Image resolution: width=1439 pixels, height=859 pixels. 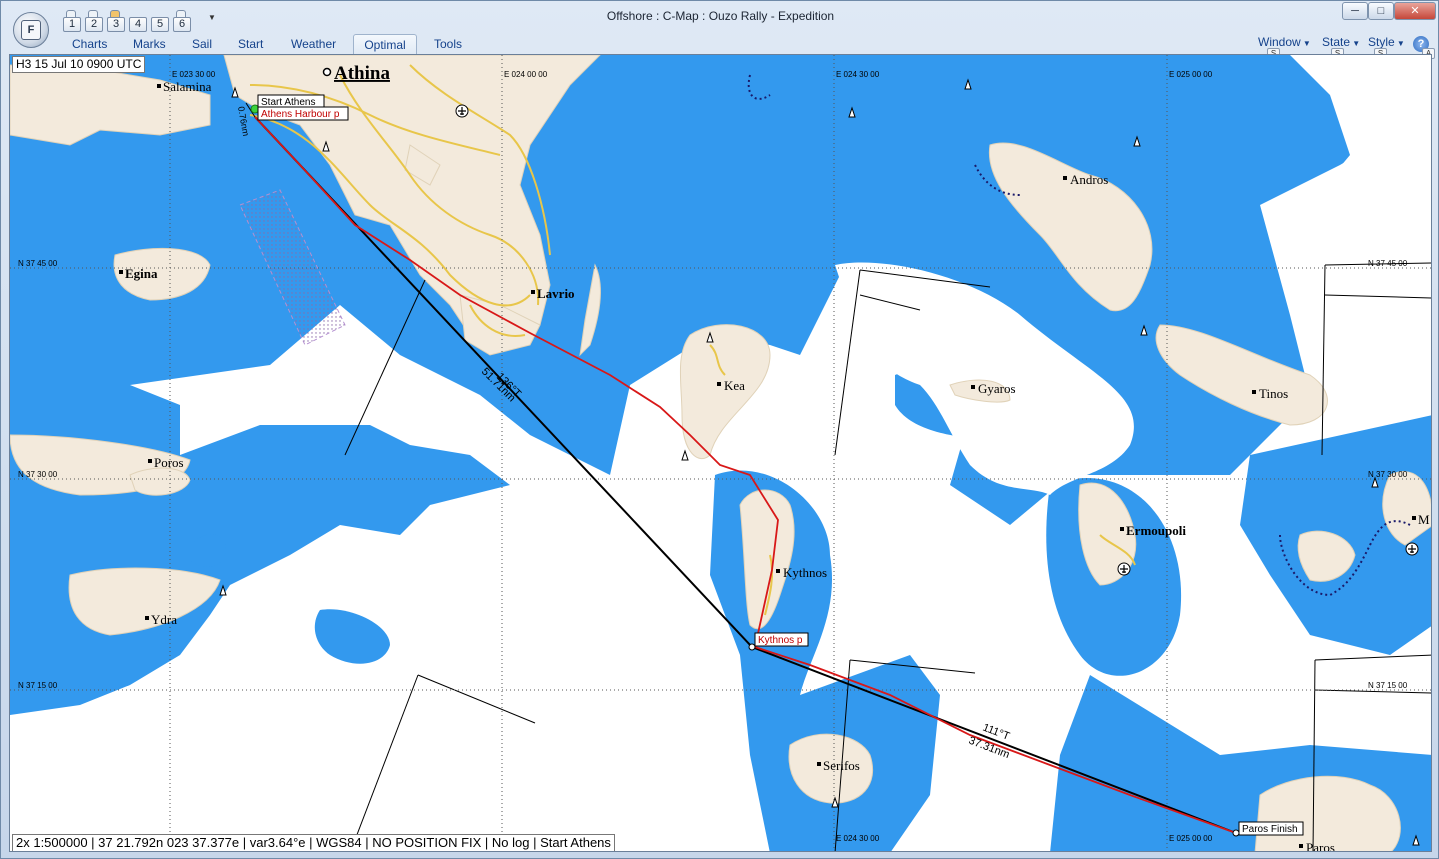 What do you see at coordinates (202, 44) in the screenshot?
I see `tab-sail: Sail` at bounding box center [202, 44].